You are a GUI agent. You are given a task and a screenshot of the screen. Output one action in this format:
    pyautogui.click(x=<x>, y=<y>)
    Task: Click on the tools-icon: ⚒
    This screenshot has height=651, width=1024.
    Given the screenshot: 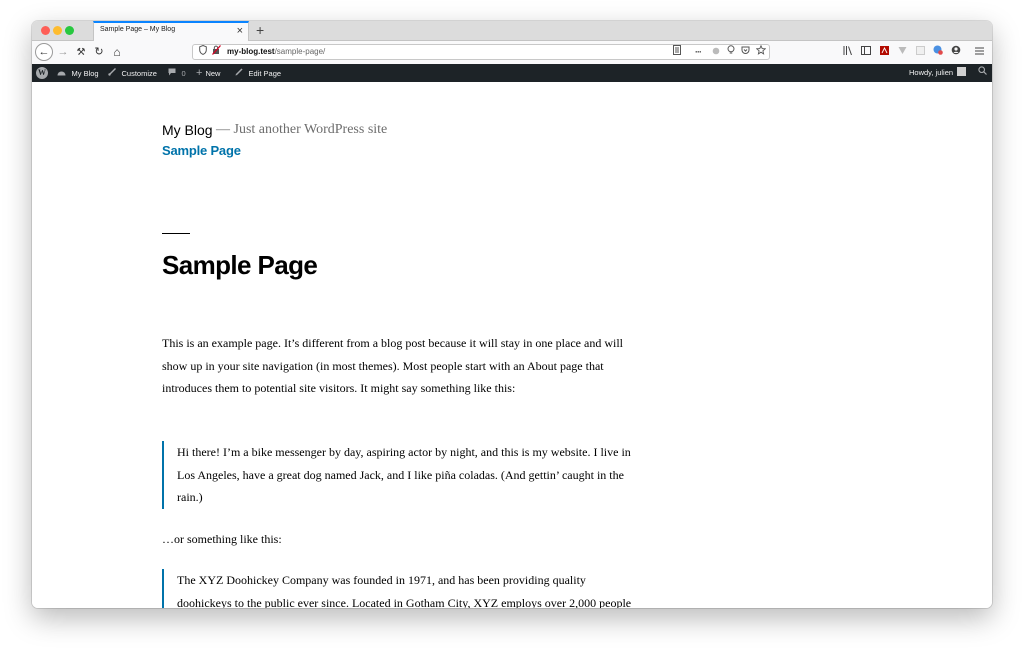 What is the action you would take?
    pyautogui.click(x=81, y=52)
    